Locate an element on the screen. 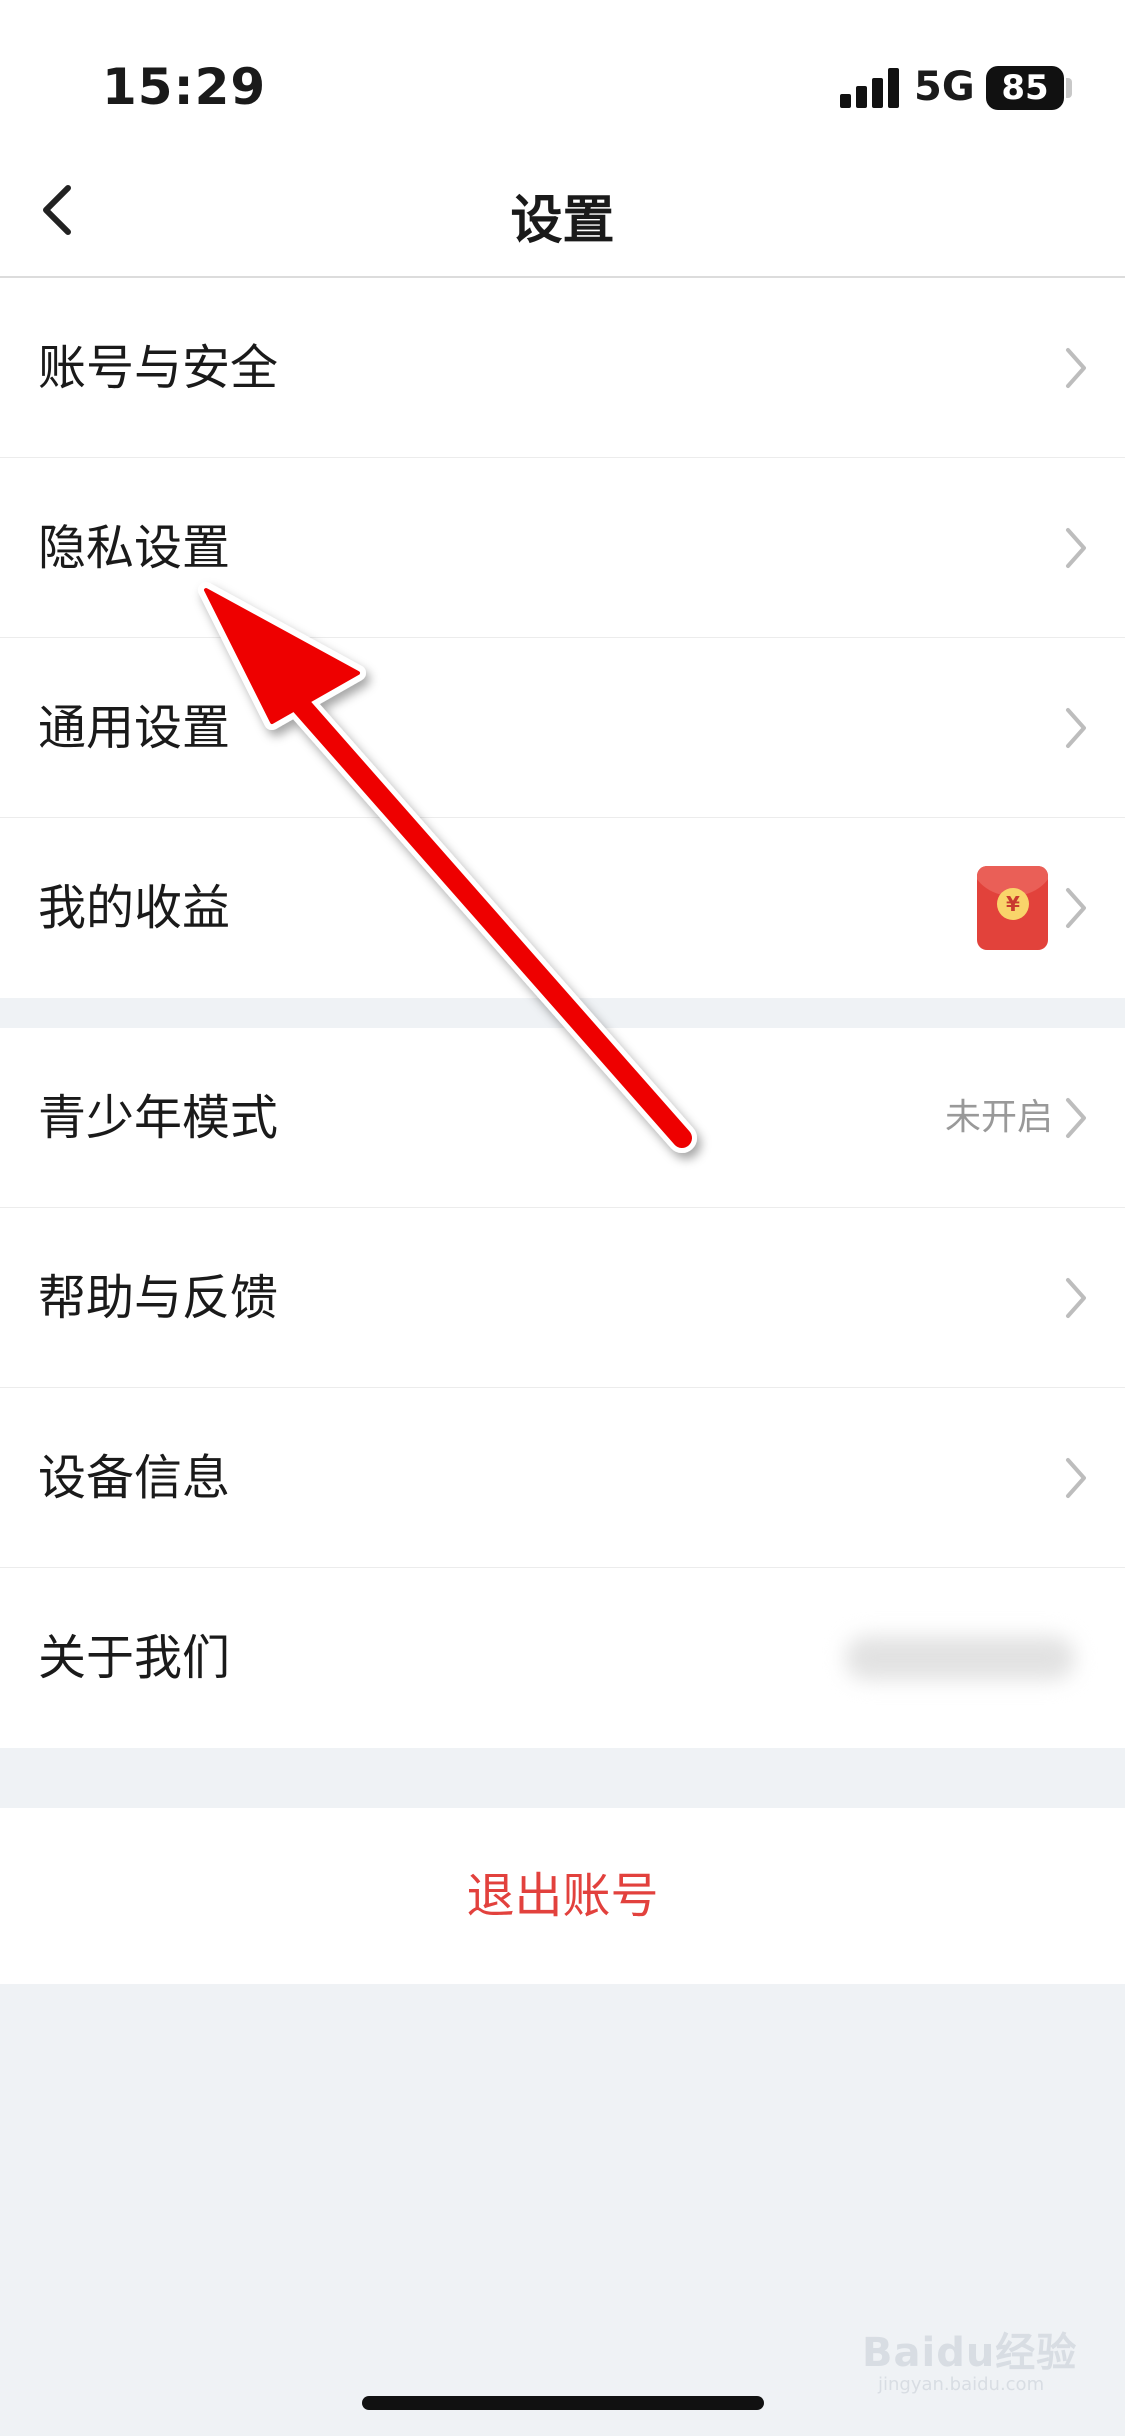 This screenshot has height=2436, width=1125. top-bar: 15:29 5G 85 设置 is located at coordinates (562, 139).